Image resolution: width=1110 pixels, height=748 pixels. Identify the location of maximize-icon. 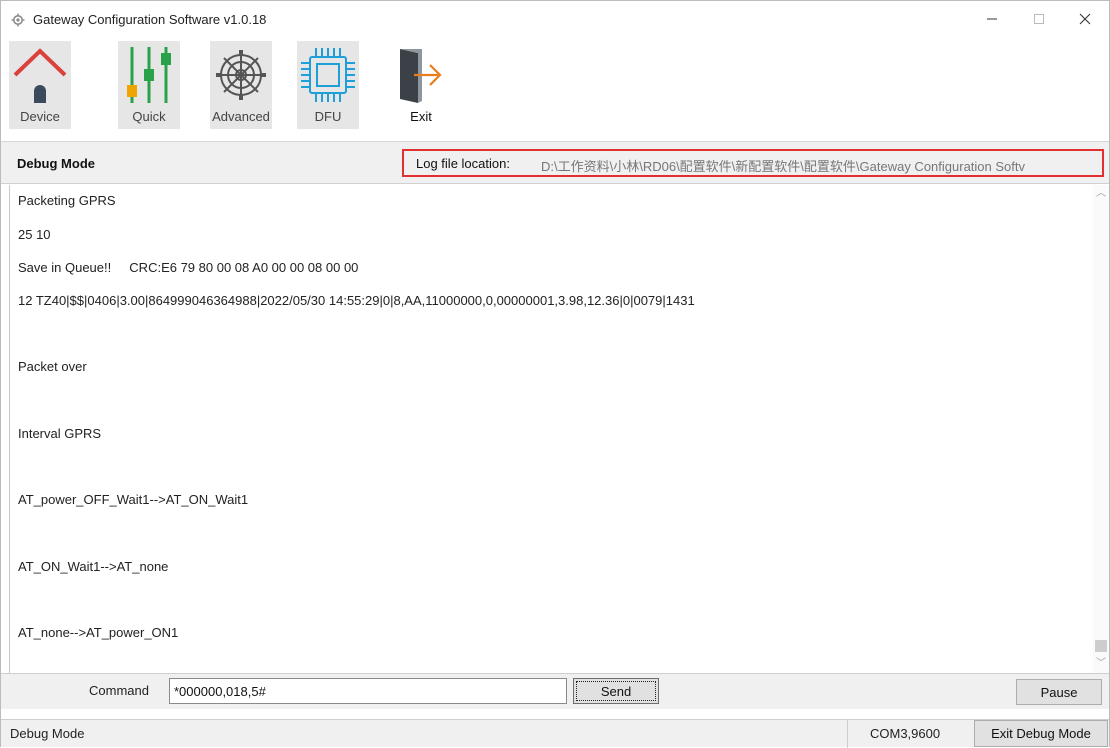
(1039, 19).